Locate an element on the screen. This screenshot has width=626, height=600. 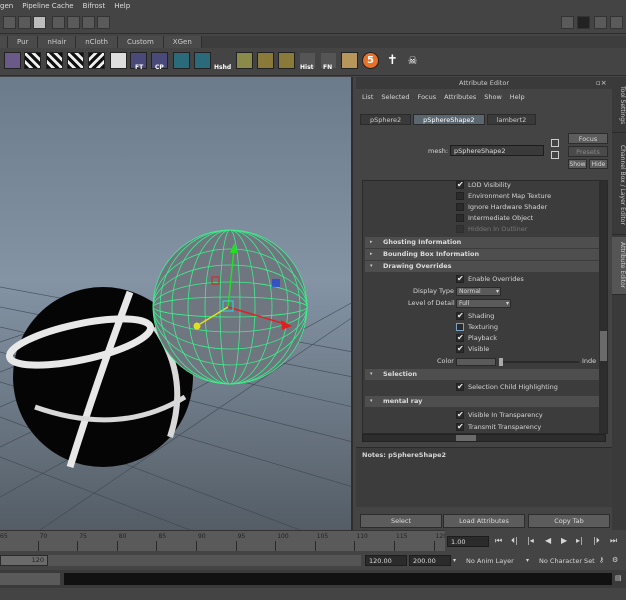
shelf-tab-pur: Pur is located at coordinates (23, 42).